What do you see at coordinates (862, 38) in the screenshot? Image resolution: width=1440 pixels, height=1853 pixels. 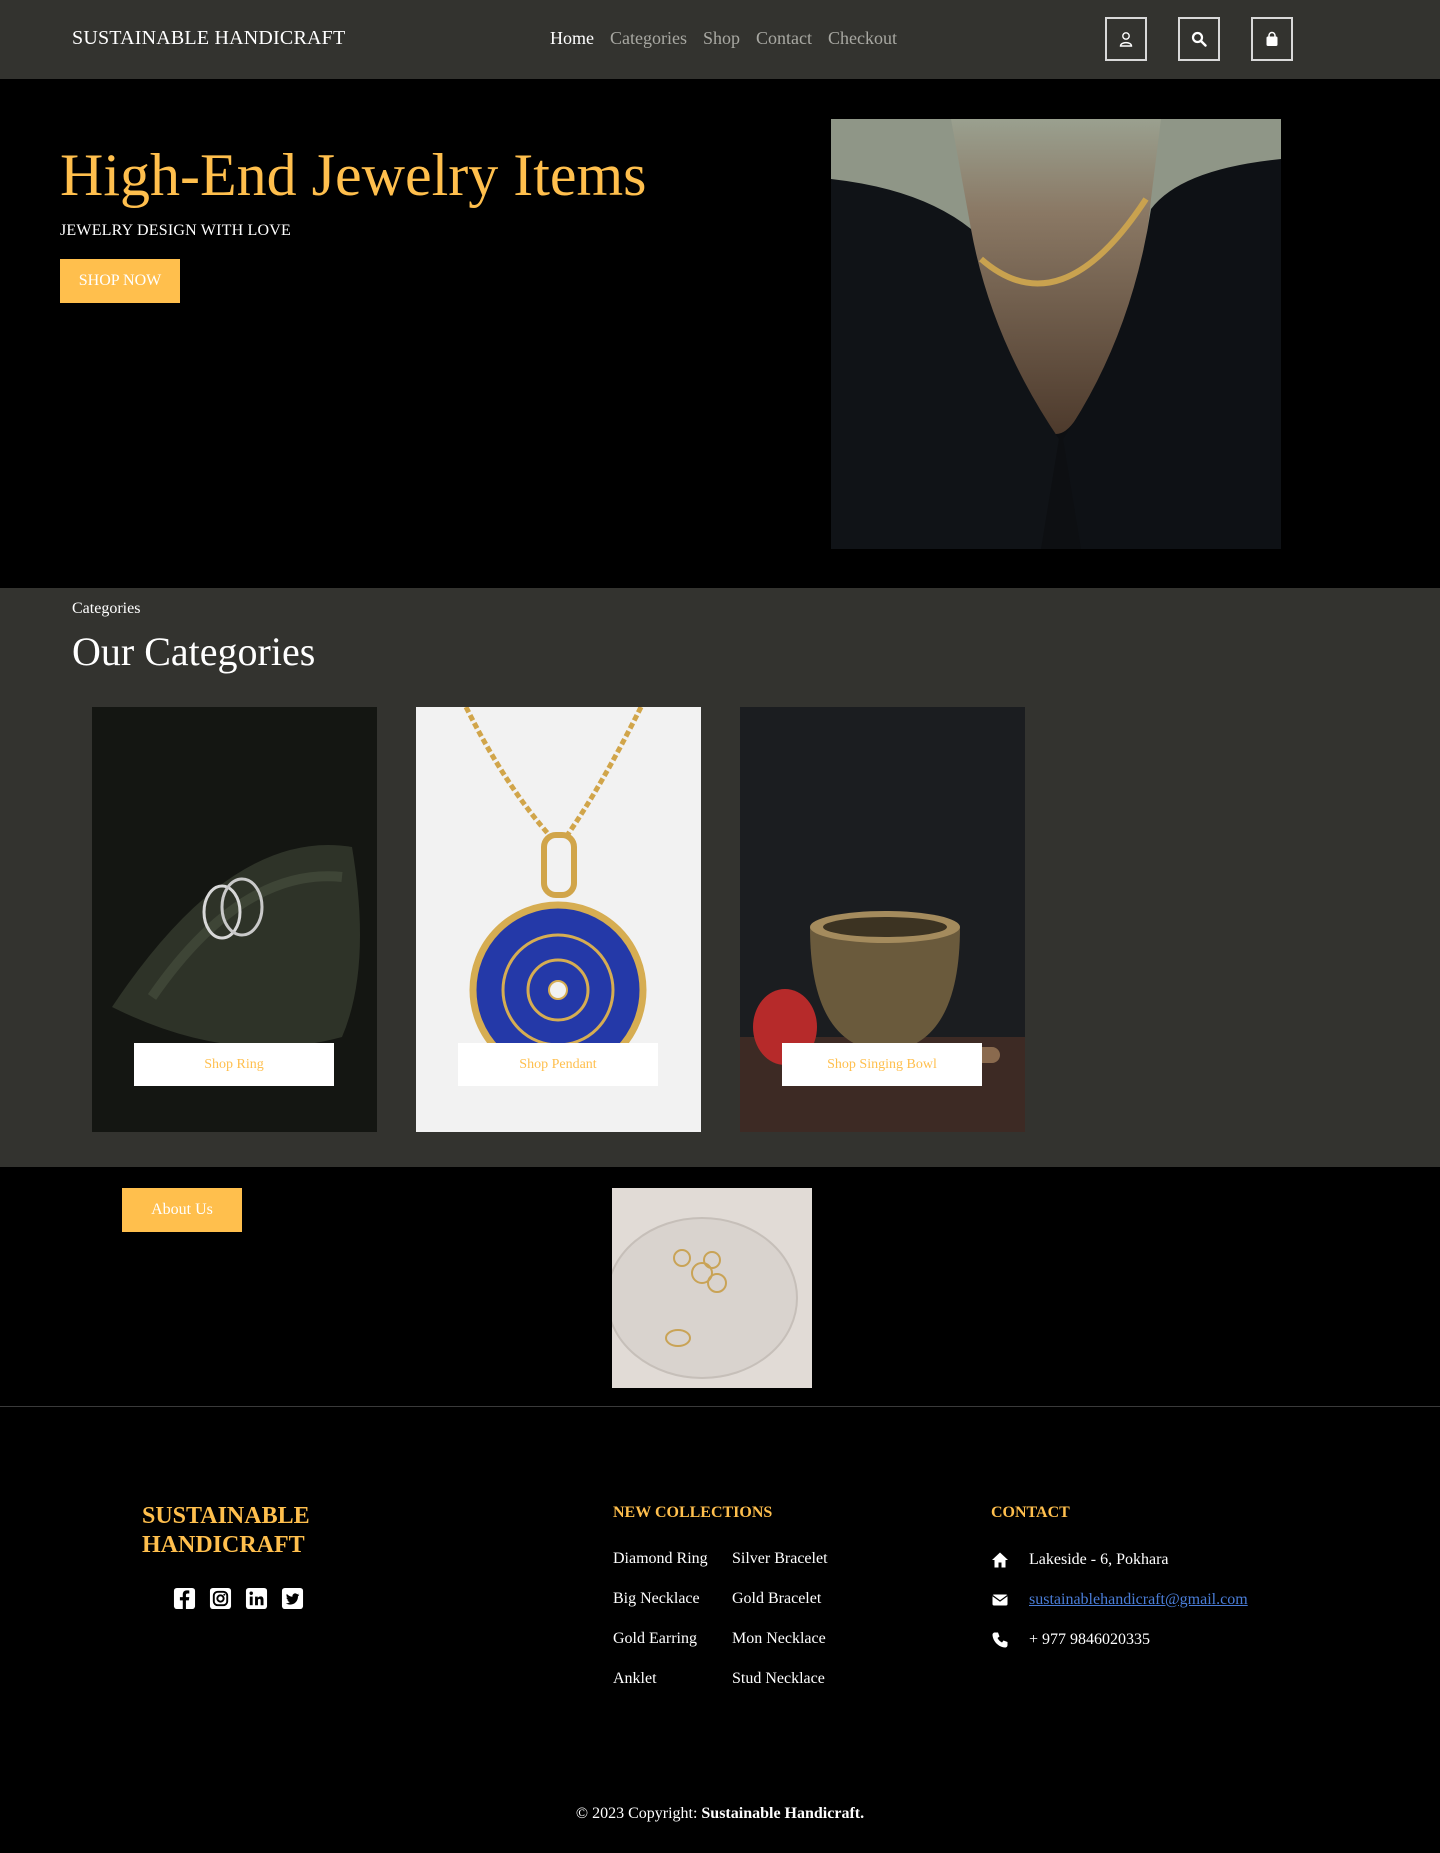 I see `nav-link-checkout: Checkout` at bounding box center [862, 38].